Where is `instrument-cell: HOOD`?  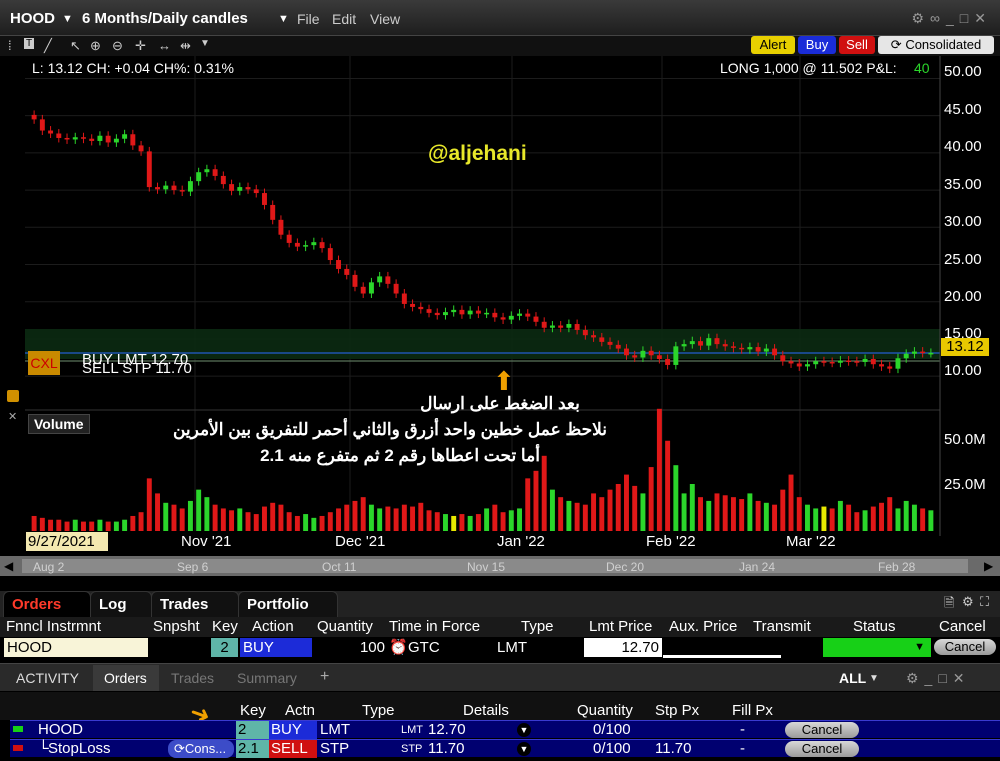
instrument-cell: HOOD is located at coordinates (76, 647).